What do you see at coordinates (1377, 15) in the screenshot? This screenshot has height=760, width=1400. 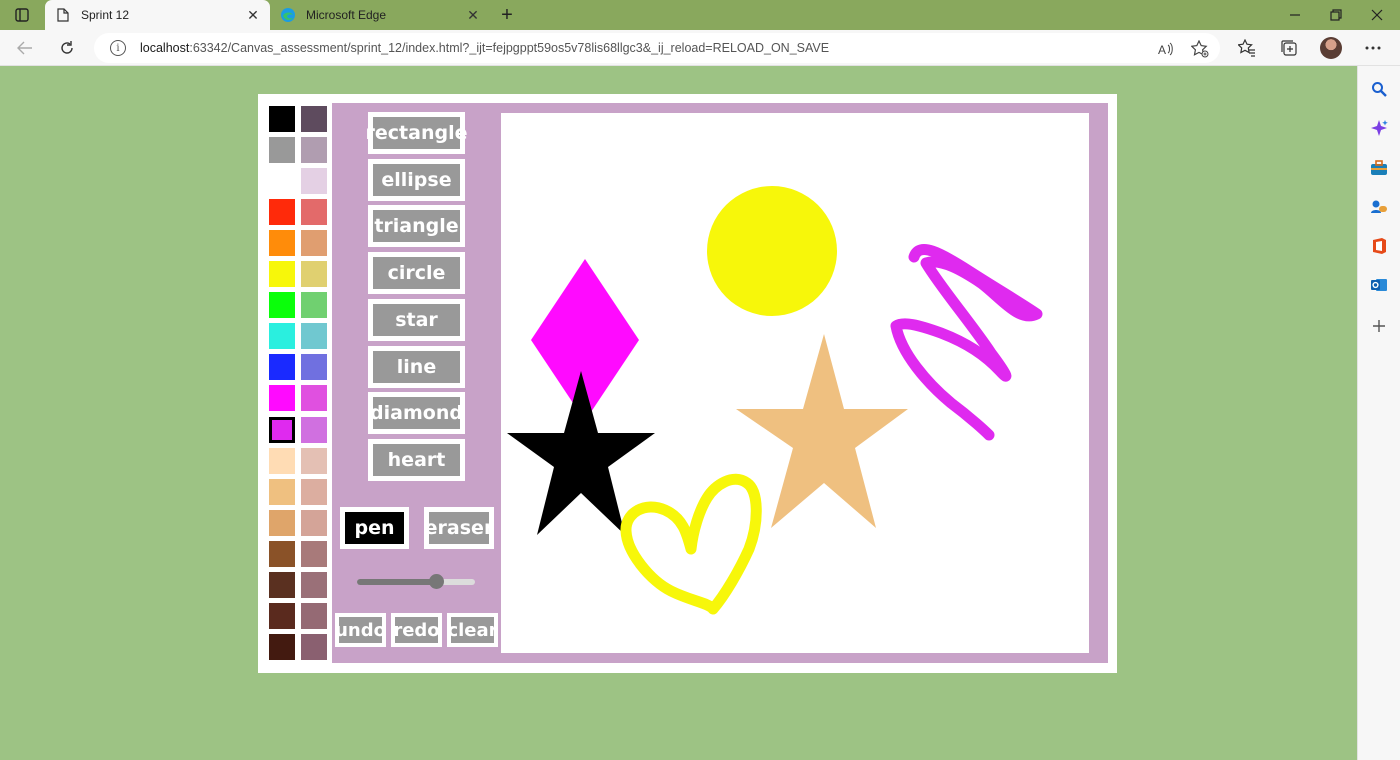 I see `close-window-icon` at bounding box center [1377, 15].